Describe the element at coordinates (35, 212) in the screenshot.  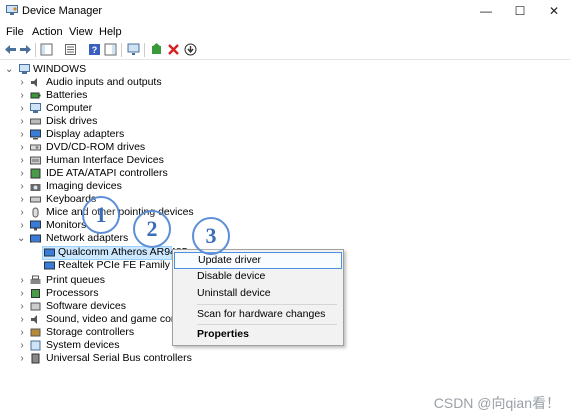
I see `mouse-icon` at that location.